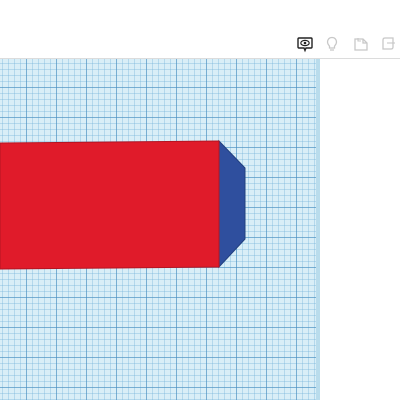  I want to click on lightbulb-icon, so click(332, 43).